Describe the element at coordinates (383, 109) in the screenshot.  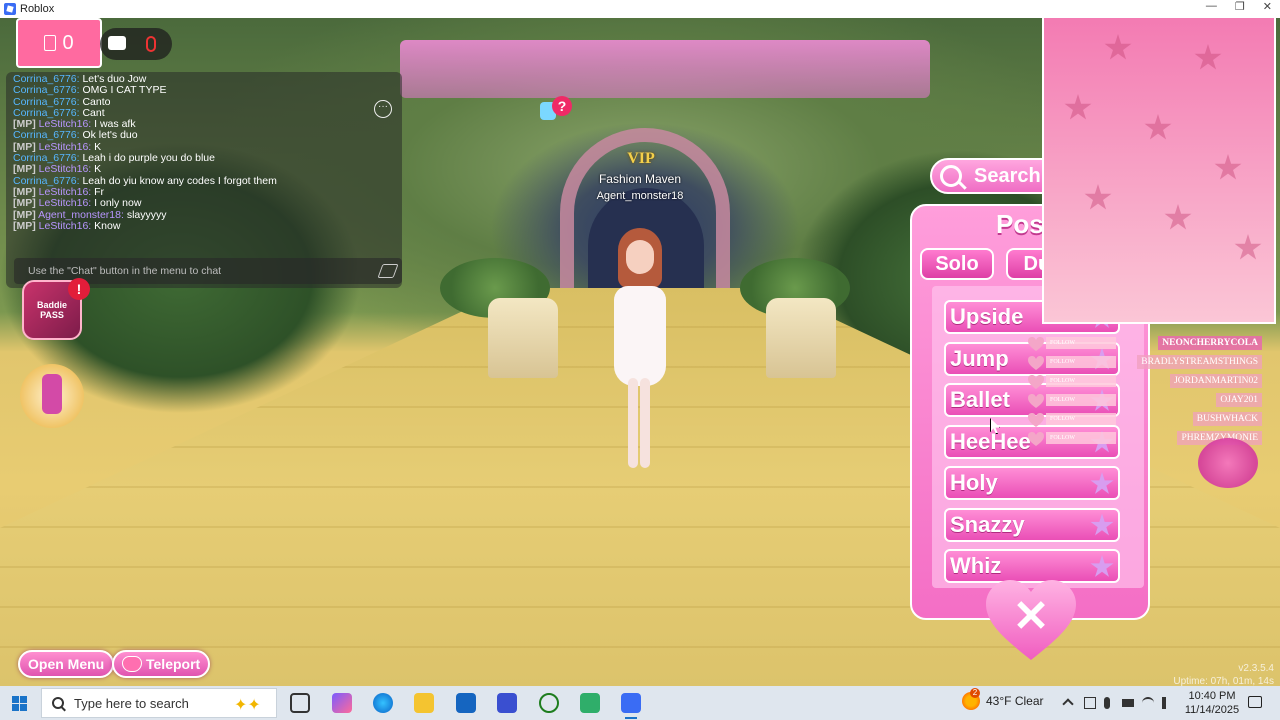
I see `chat-more-icon: ···` at that location.